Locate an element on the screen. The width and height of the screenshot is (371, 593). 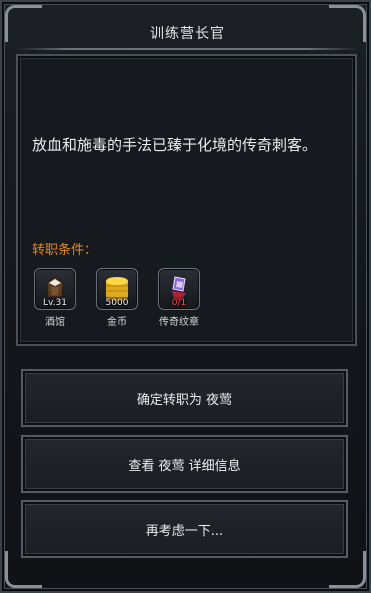
requirement-gold: 5000 金币 is located at coordinates (117, 298).